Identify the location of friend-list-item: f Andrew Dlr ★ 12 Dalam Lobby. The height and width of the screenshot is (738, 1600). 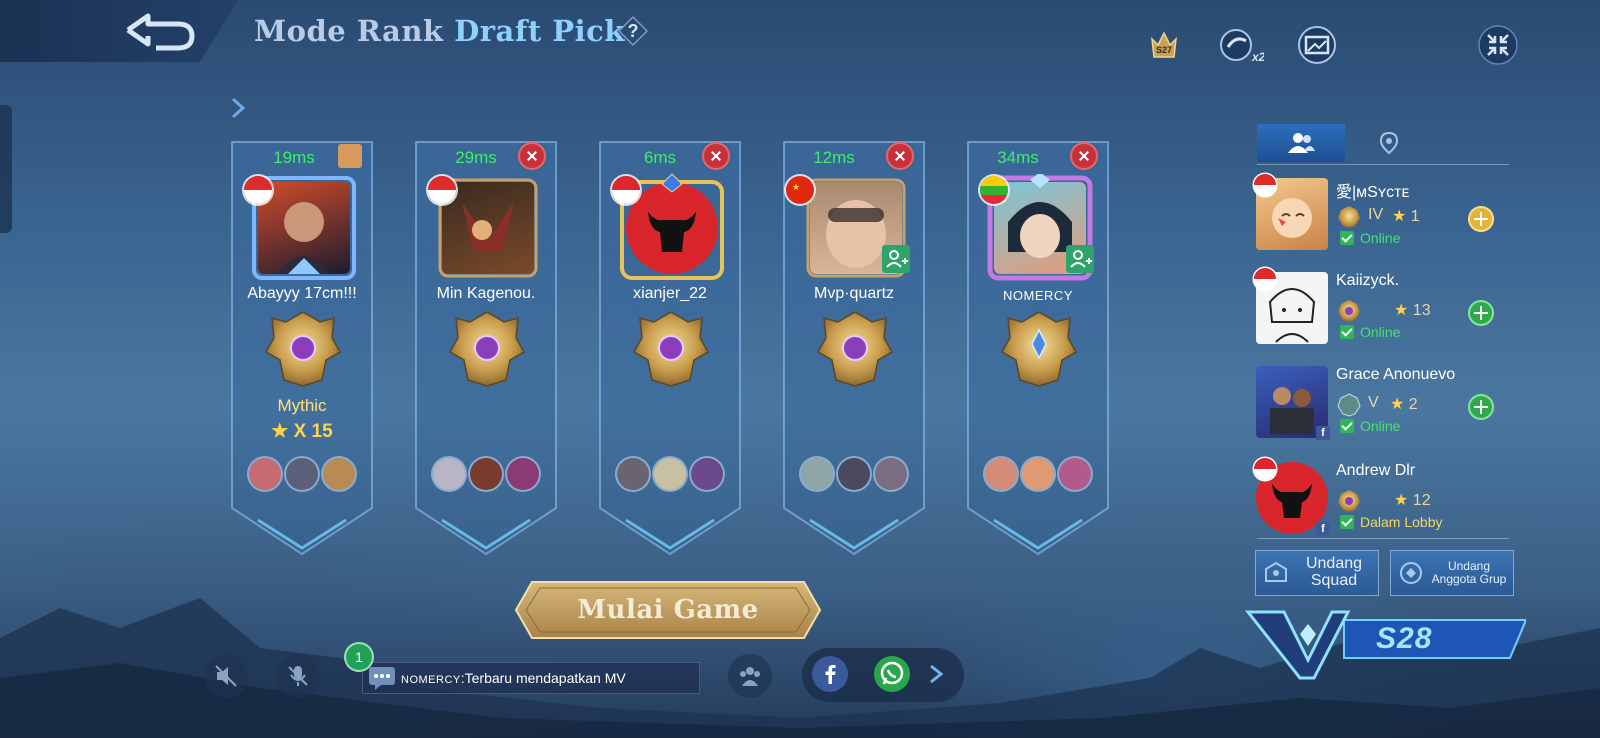
(1385, 503).